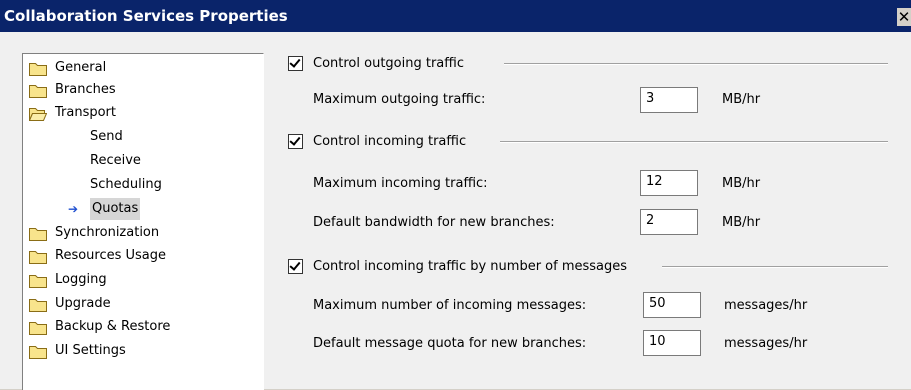  What do you see at coordinates (741, 99) in the screenshot?
I see `max-outgoing-unit: MB/hr` at bounding box center [741, 99].